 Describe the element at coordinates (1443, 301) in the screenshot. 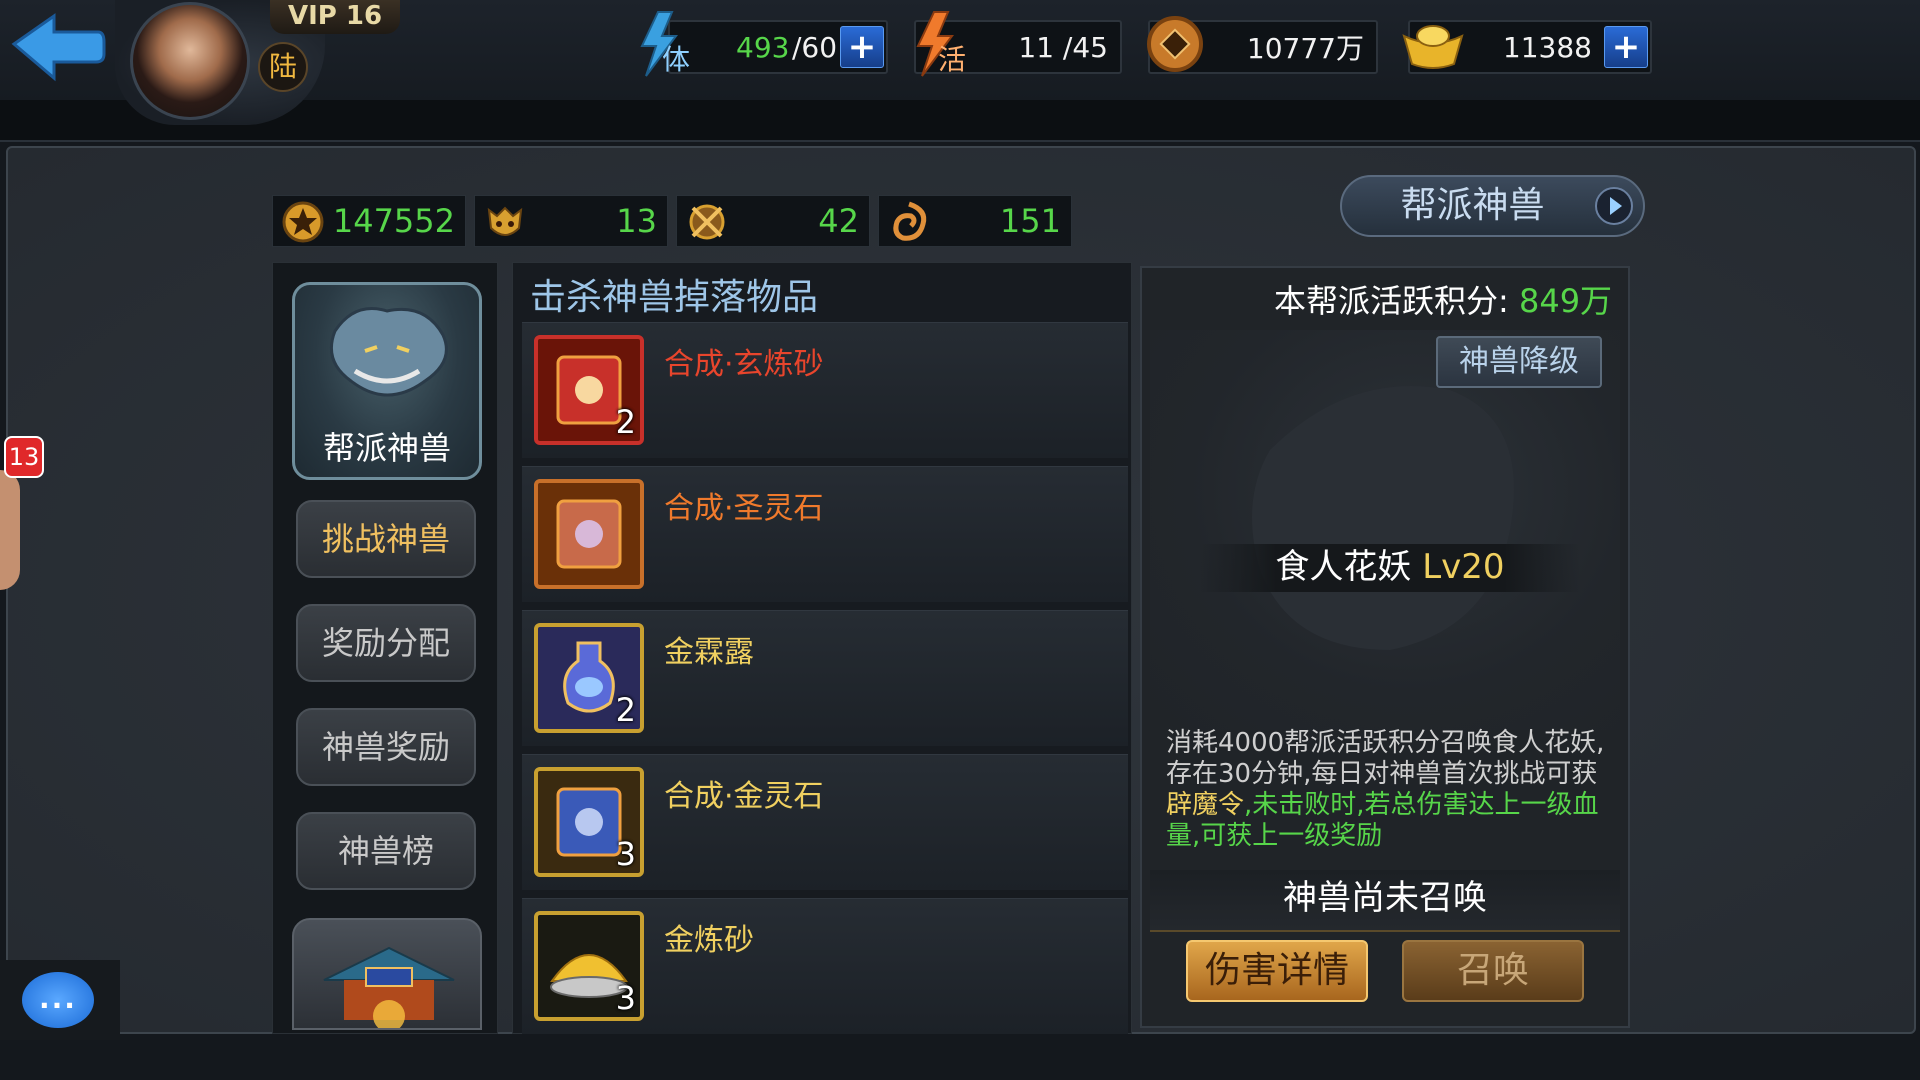

I see `guild-activity-score: 本帮派活跃积分: 849万` at that location.